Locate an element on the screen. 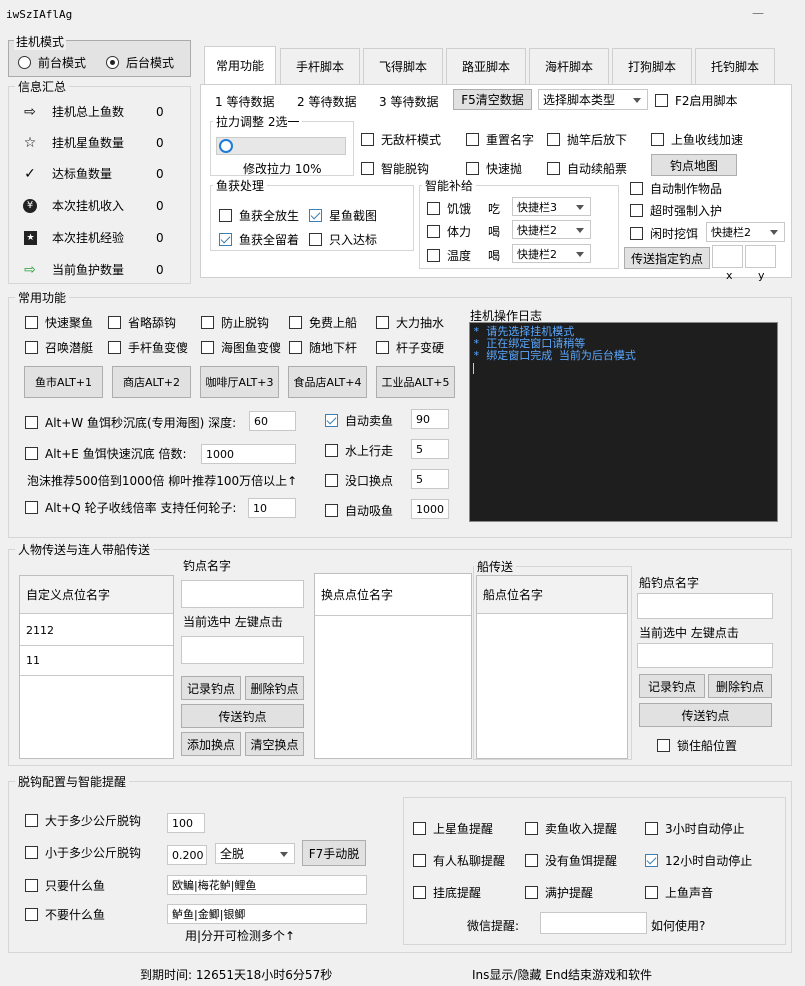  overtime-protect-checkbox: 超时强制入护 is located at coordinates (676, 210).